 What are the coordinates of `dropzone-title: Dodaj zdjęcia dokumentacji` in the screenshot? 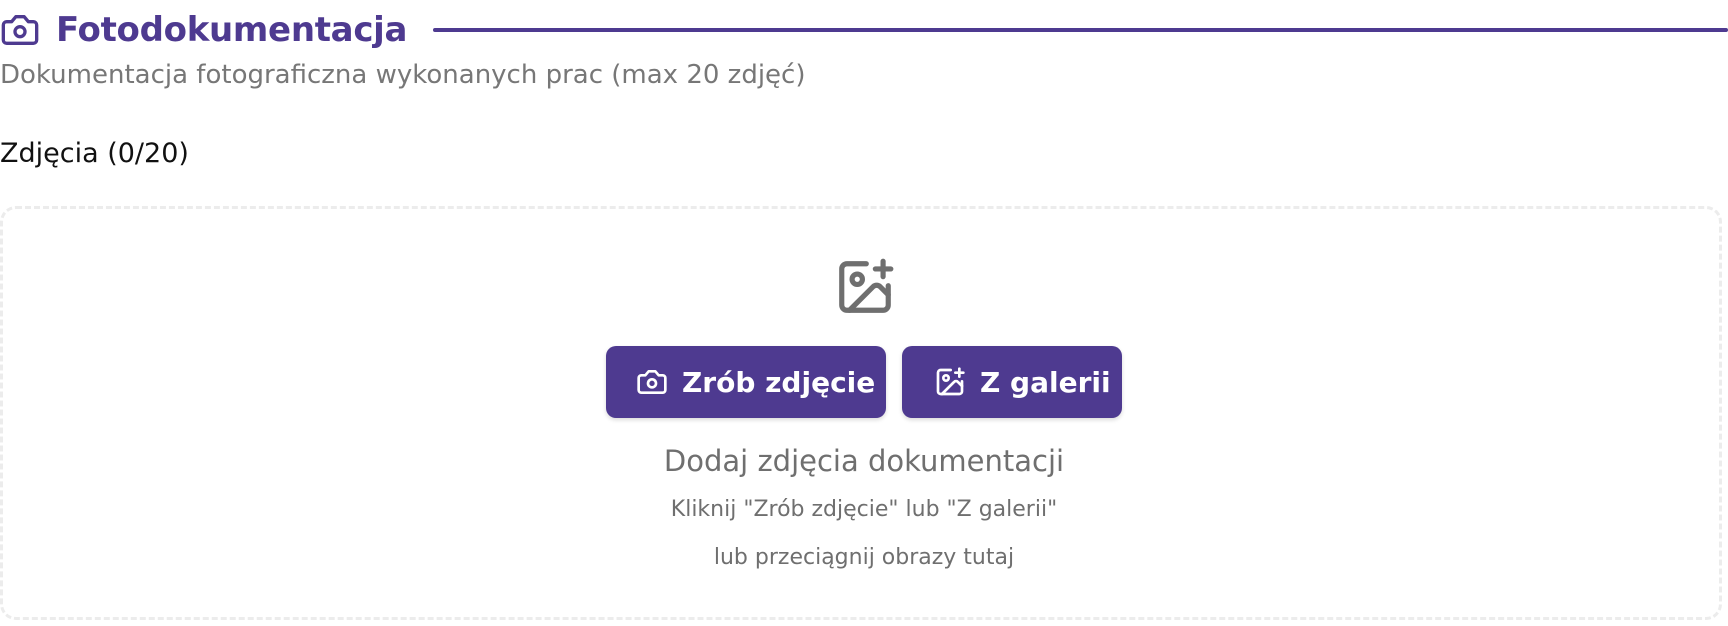 It's located at (864, 461).